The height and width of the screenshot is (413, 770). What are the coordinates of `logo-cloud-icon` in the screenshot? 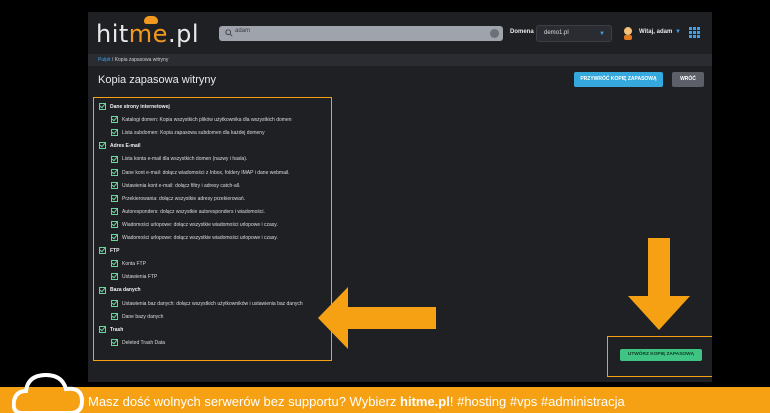 It's located at (151, 20).